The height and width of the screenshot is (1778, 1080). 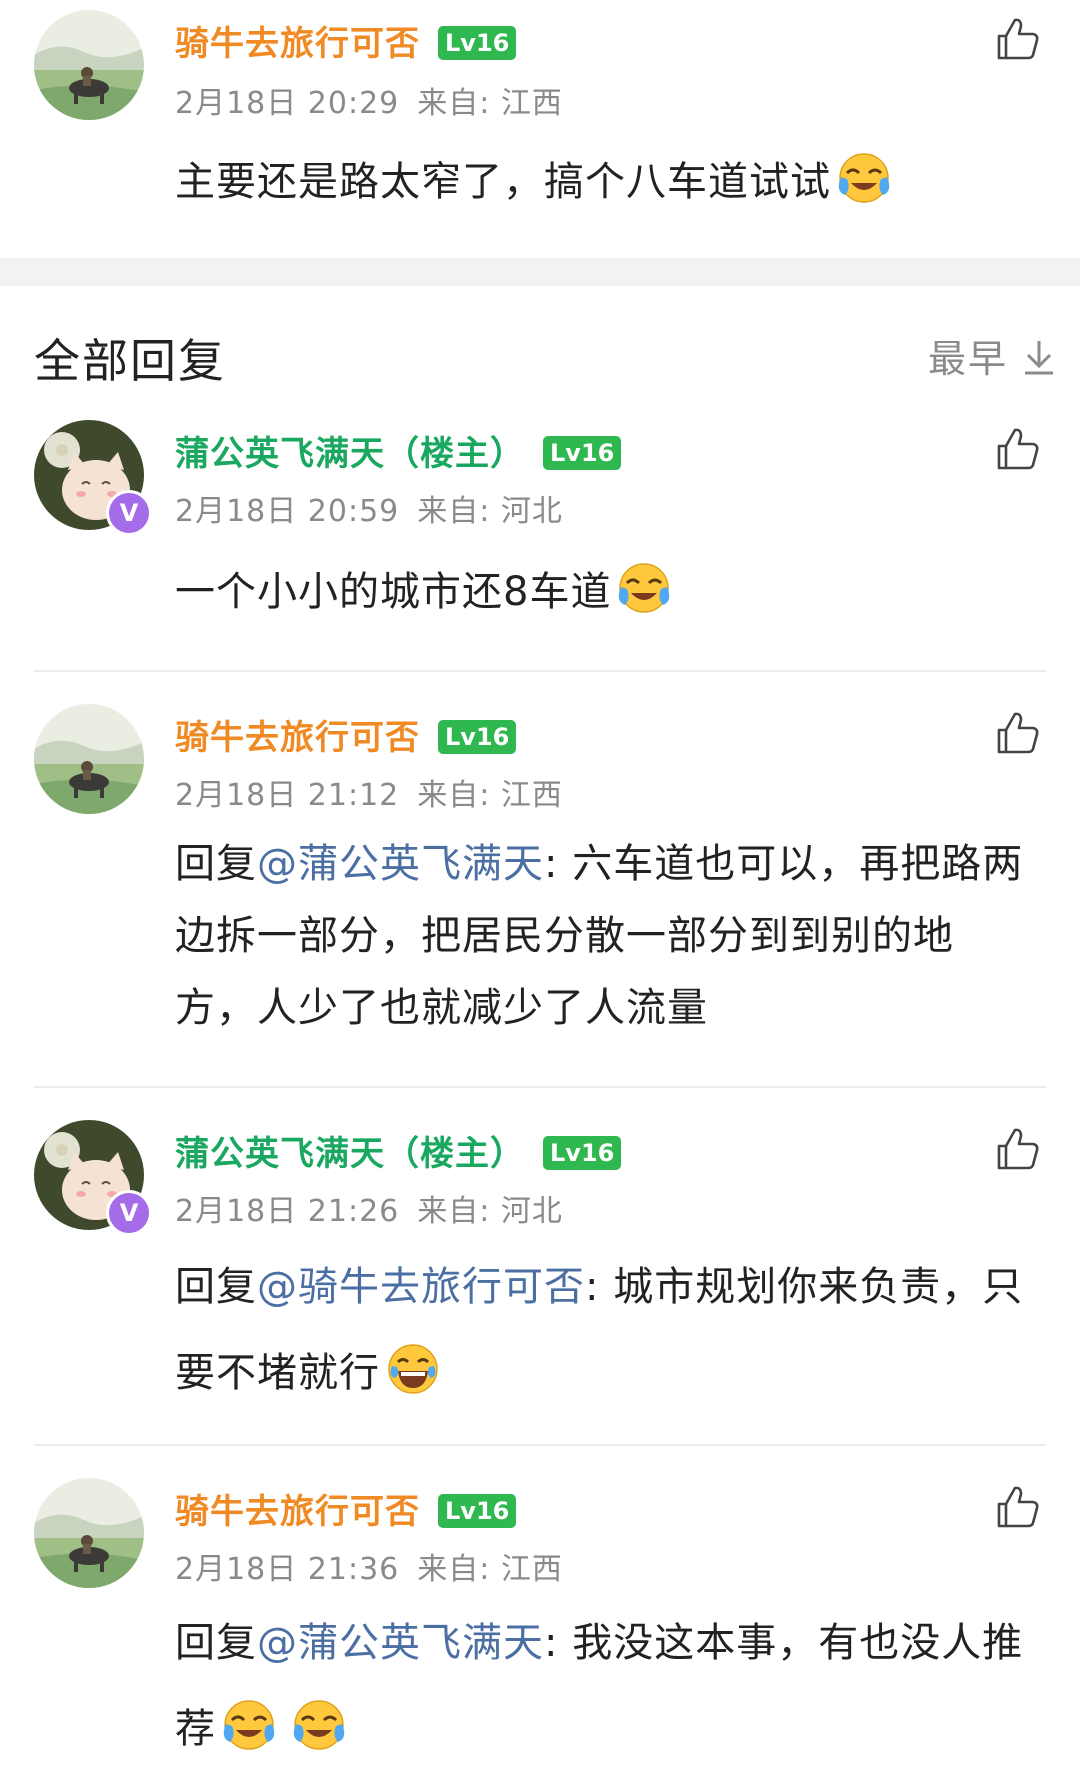 I want to click on comment-meta: 2月18日 21:36 来自: 江西, so click(x=369, y=1566).